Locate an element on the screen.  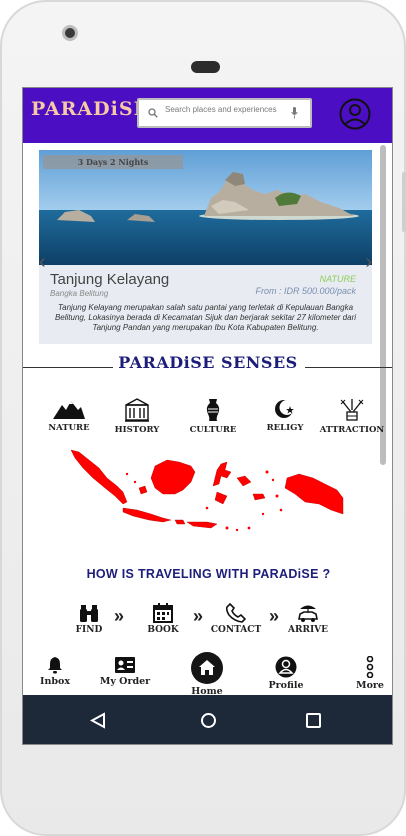
id-card-icon is located at coordinates (125, 665).